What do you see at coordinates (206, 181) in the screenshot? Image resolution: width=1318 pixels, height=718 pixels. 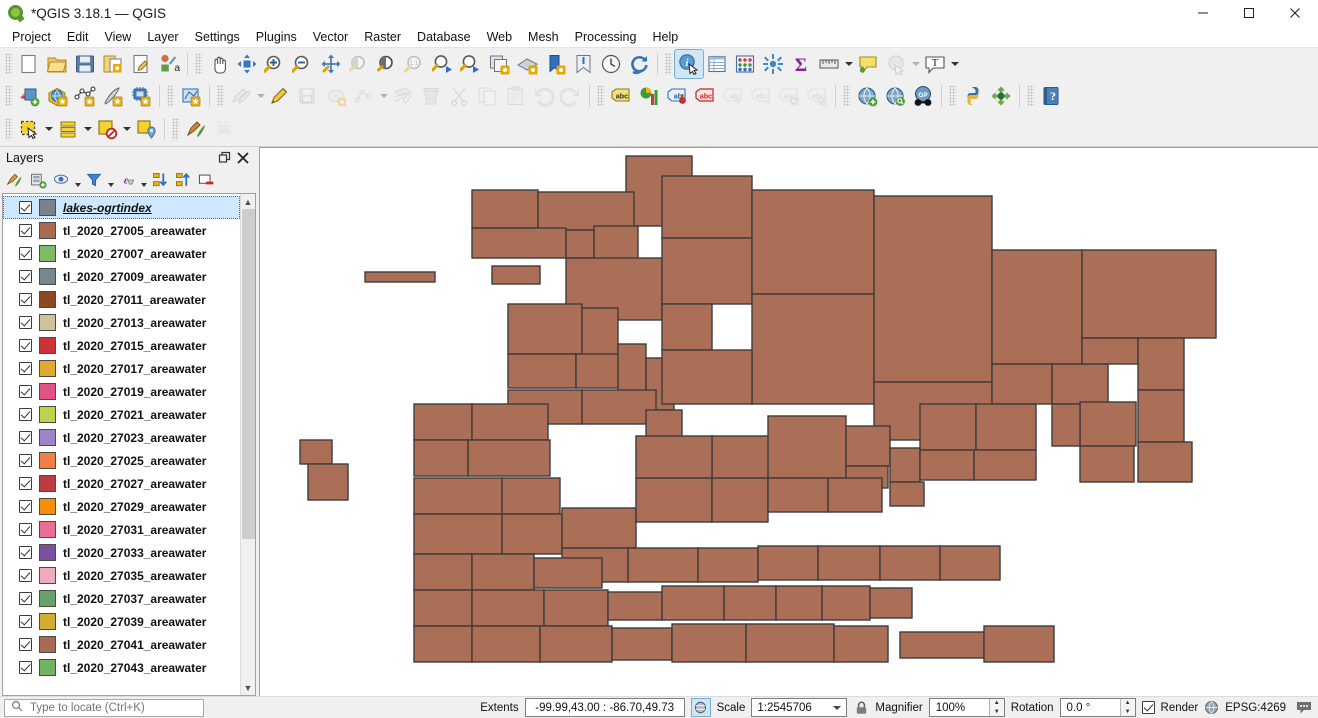 I see `remove-layer-button` at bounding box center [206, 181].